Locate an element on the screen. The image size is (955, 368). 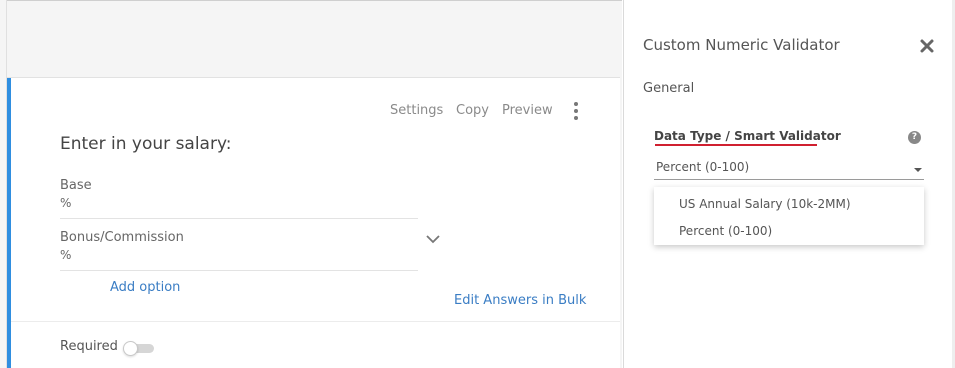
settings-button: Settings is located at coordinates (416, 110).